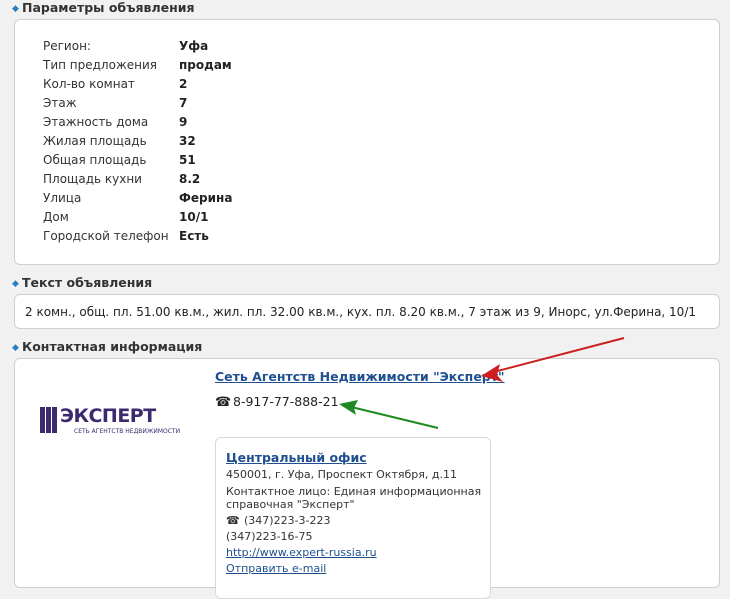 The height and width of the screenshot is (599, 730). What do you see at coordinates (187, 141) in the screenshot?
I see `param-value: 32` at bounding box center [187, 141].